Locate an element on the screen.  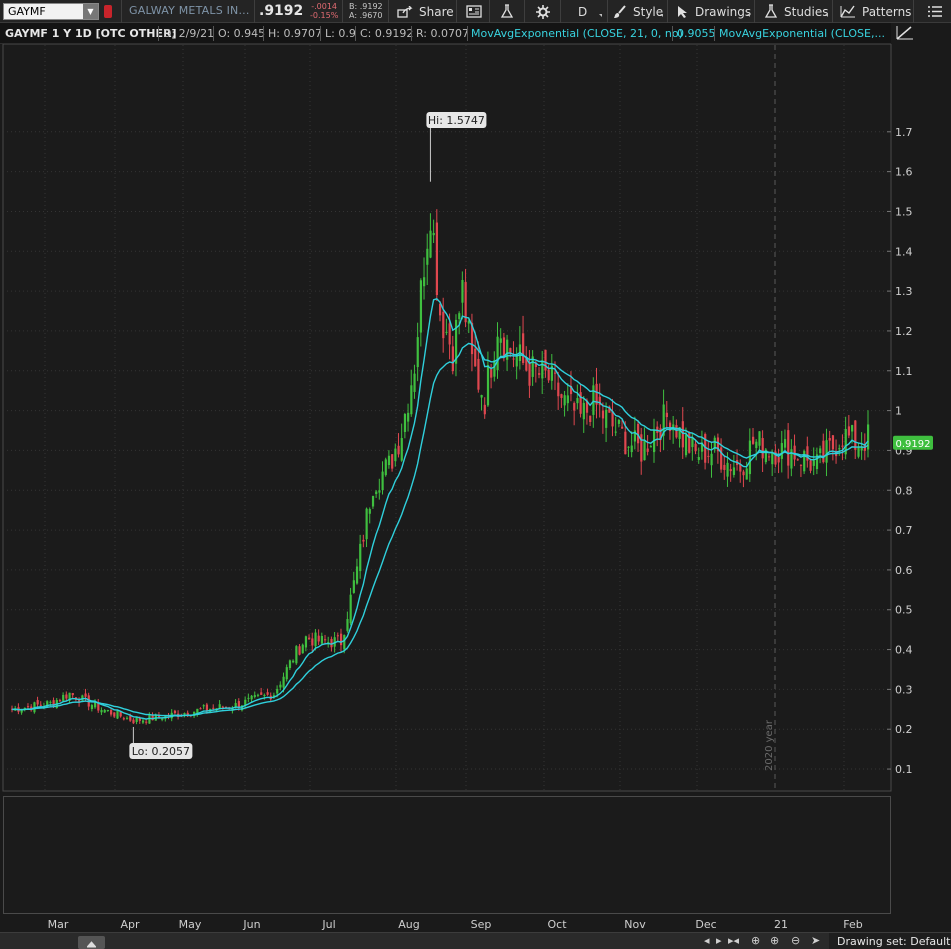
percent-change-value: -0.15% is located at coordinates (324, 15).